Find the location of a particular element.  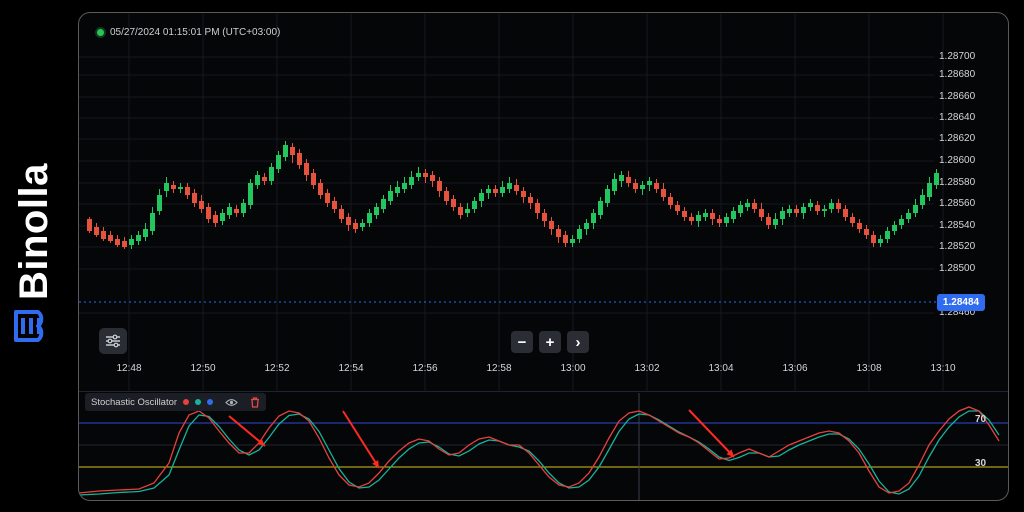

time-tick-label: 13:10 is located at coordinates (943, 368).